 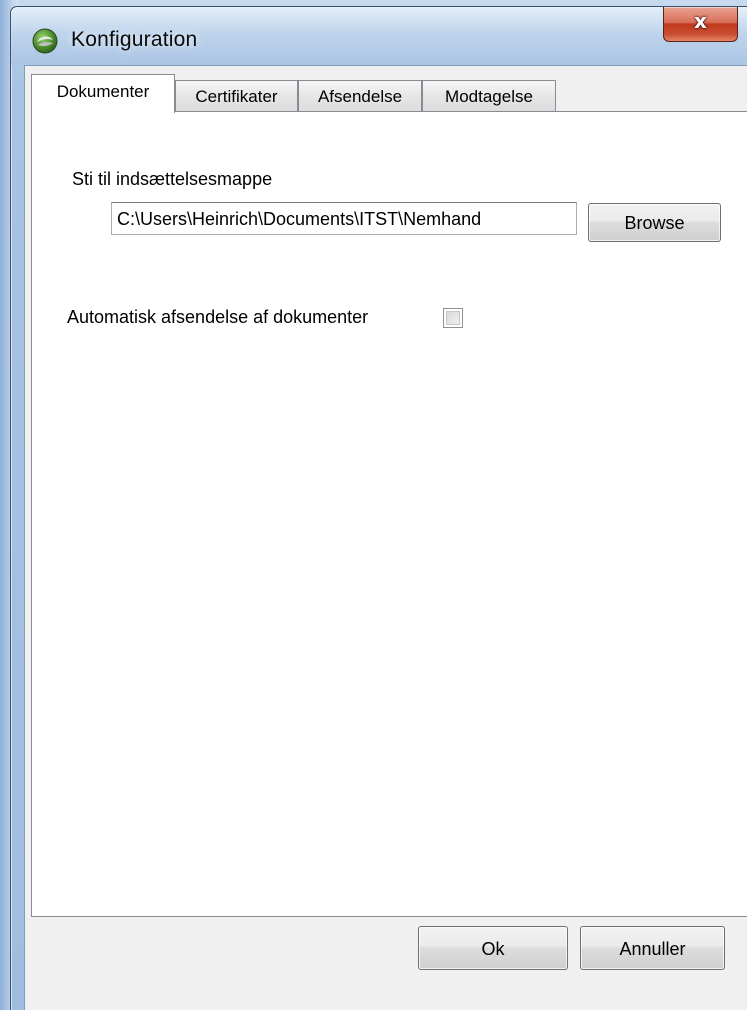 What do you see at coordinates (45, 41) in the screenshot?
I see `app-logo-icon` at bounding box center [45, 41].